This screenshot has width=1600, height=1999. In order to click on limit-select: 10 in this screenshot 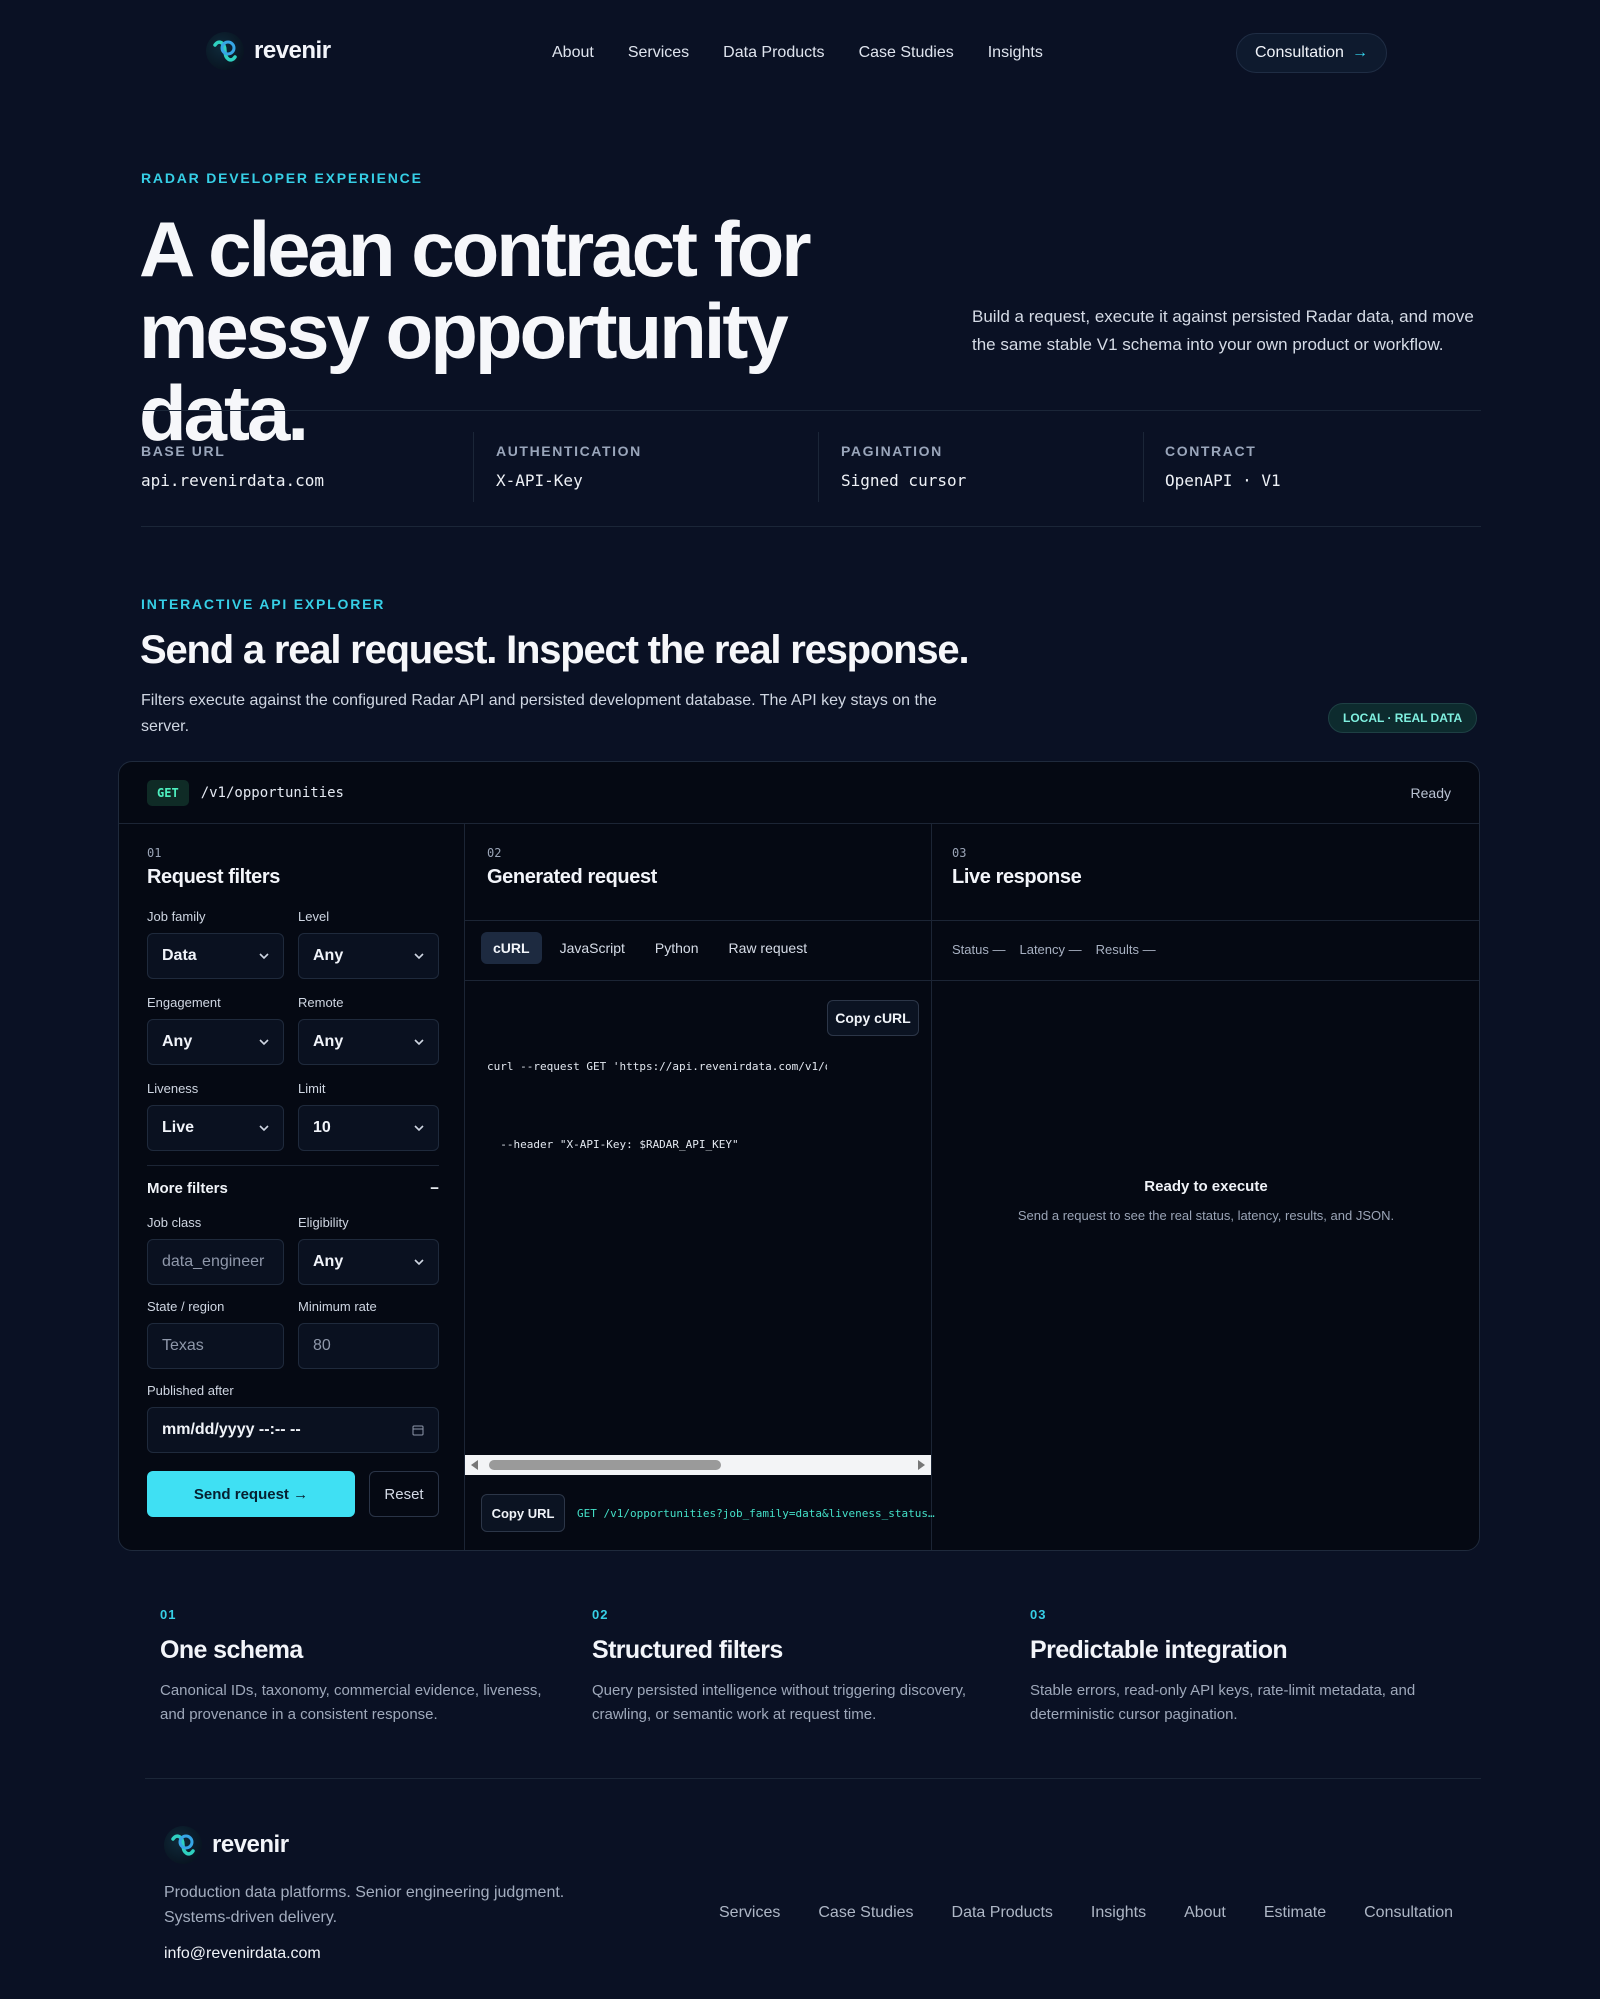, I will do `click(368, 1128)`.